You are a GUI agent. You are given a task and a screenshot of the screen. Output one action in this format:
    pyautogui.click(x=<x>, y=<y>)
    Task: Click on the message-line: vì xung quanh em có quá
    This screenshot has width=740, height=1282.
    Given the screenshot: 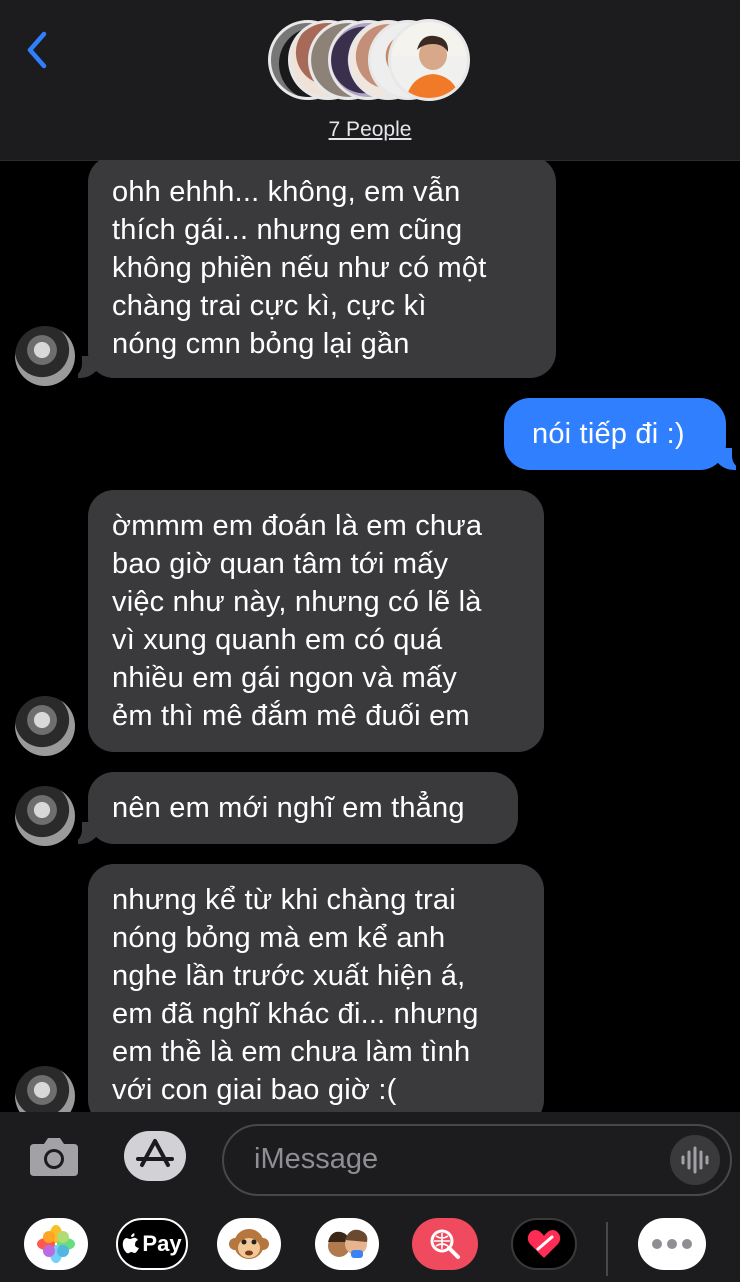 What is the action you would take?
    pyautogui.click(x=277, y=640)
    